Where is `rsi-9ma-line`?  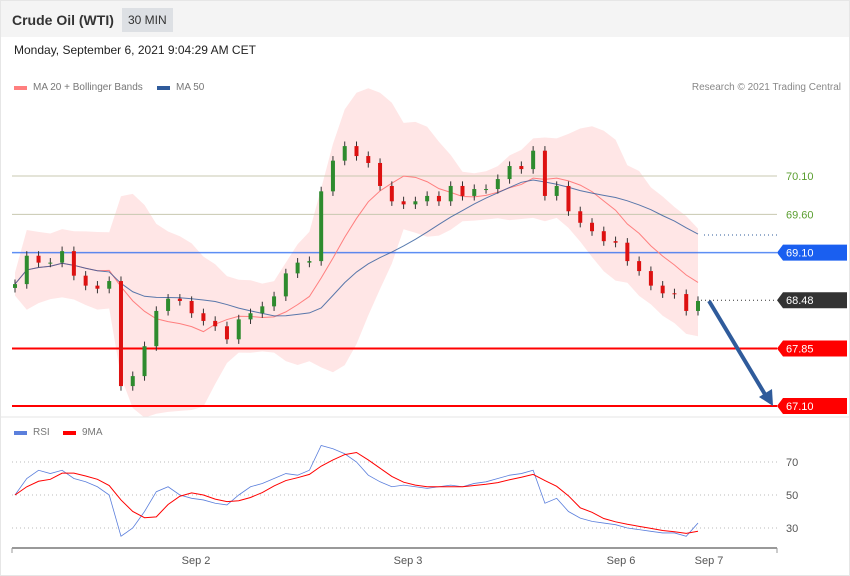 rsi-9ma-line is located at coordinates (356, 492).